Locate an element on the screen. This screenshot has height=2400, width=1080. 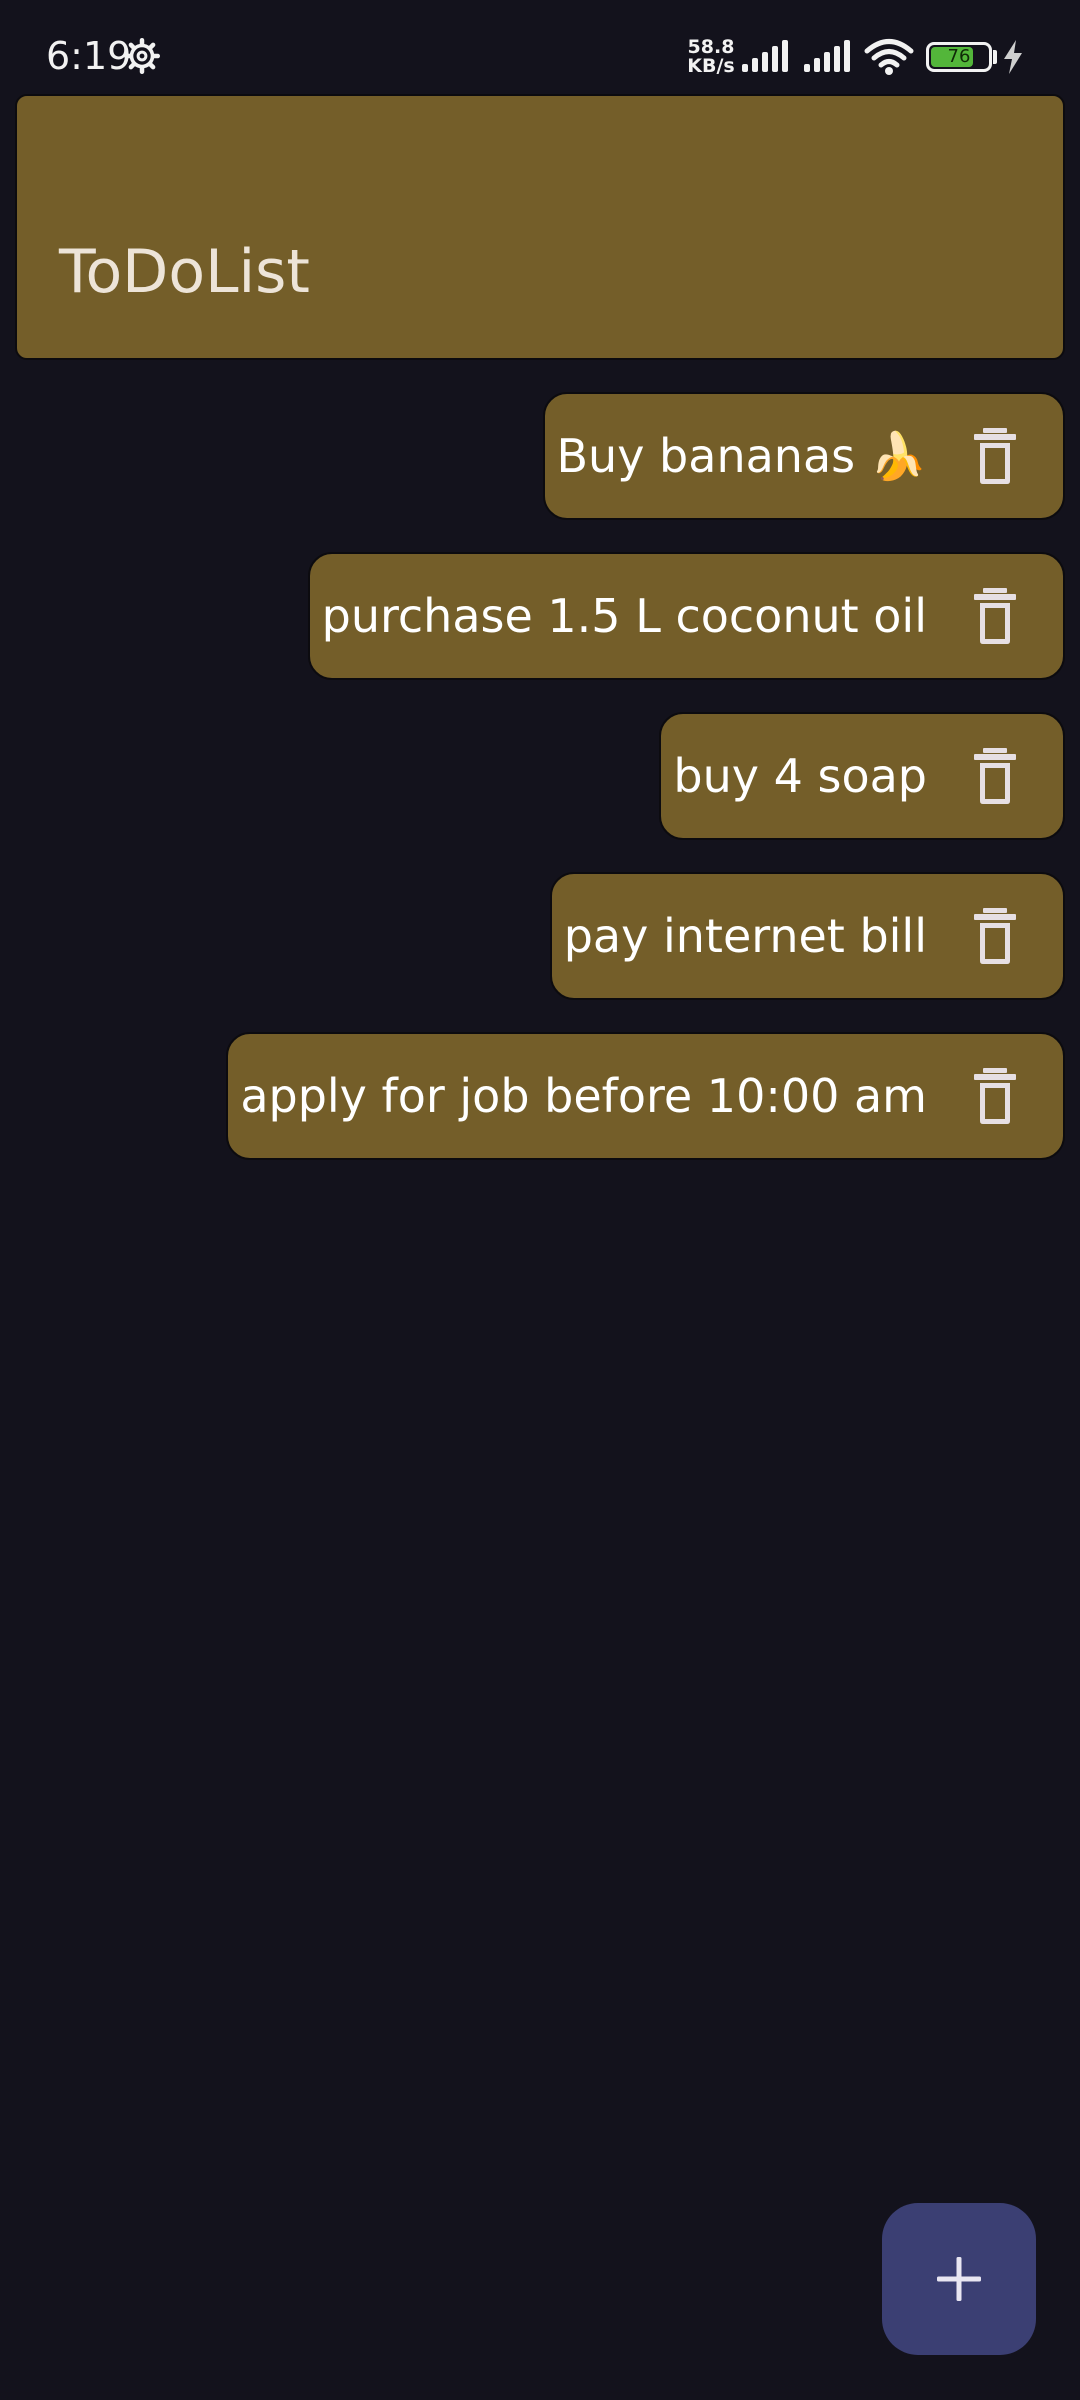
battery-tip is located at coordinates (995, 57).